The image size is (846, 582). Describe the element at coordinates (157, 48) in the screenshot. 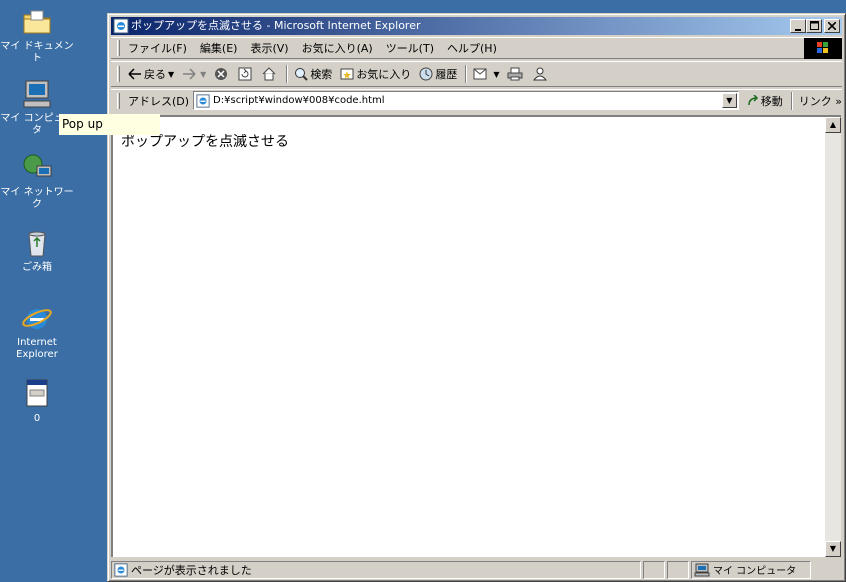

I see `menu-file: ファイル(F)` at that location.